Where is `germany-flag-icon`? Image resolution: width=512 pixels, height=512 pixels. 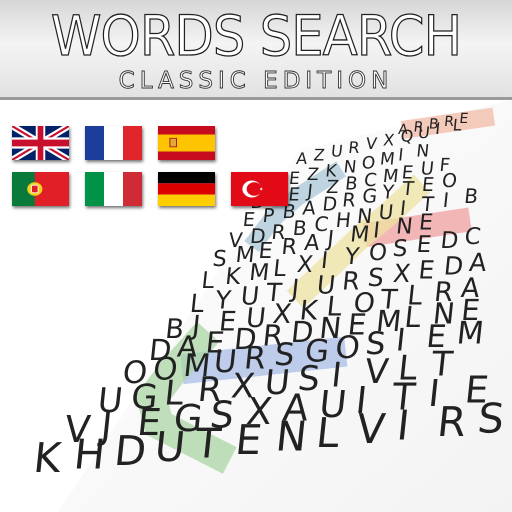 germany-flag-icon is located at coordinates (186, 189).